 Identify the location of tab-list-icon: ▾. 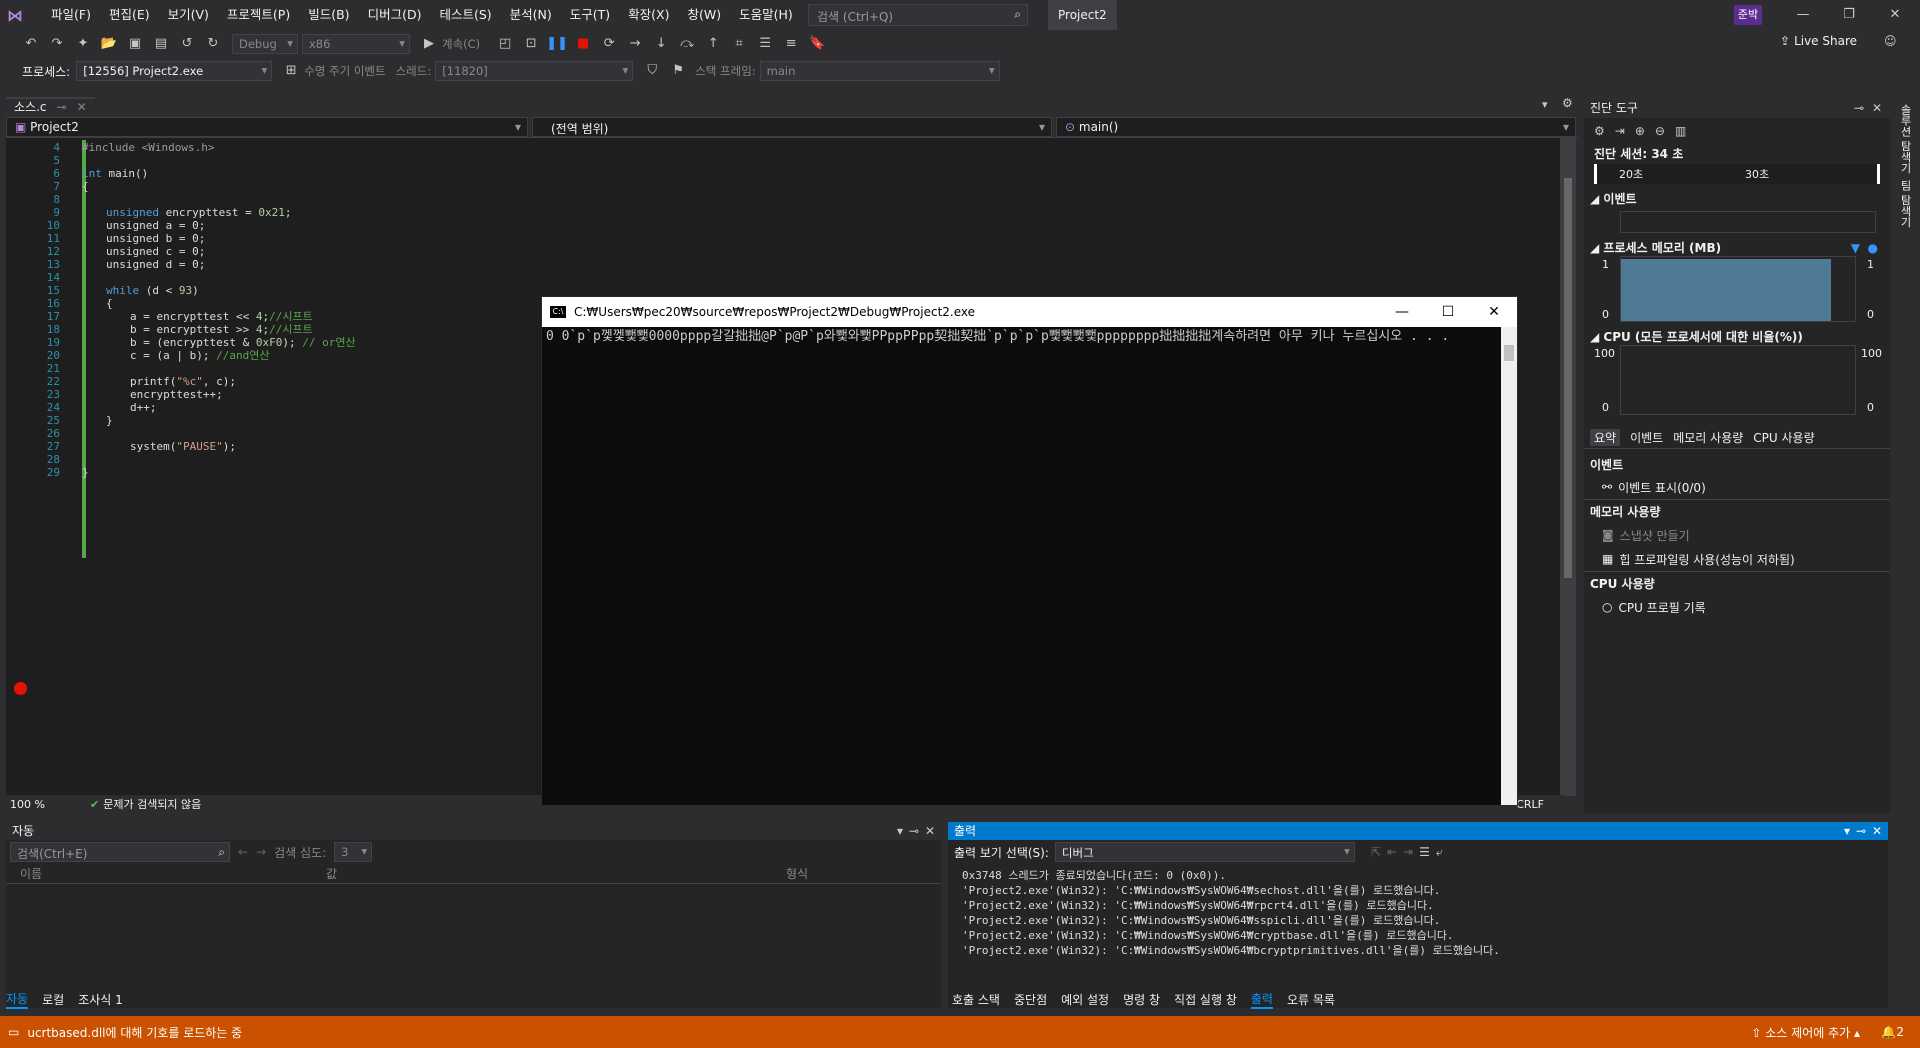
(1545, 104).